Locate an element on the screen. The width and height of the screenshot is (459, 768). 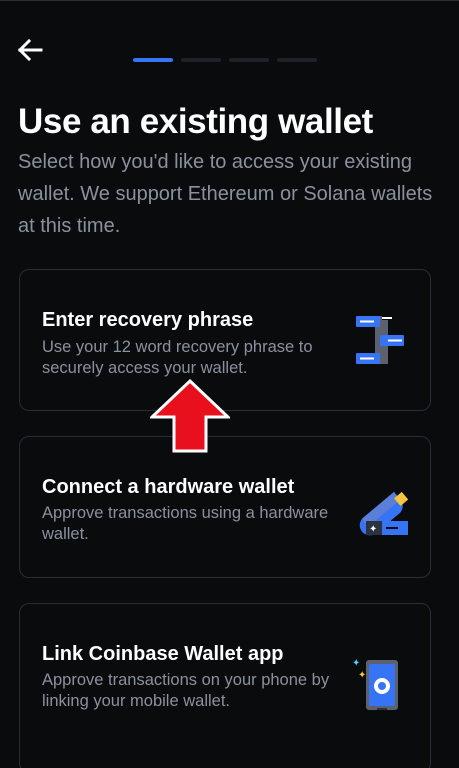
page-title: Use an existing wallet is located at coordinates (195, 121).